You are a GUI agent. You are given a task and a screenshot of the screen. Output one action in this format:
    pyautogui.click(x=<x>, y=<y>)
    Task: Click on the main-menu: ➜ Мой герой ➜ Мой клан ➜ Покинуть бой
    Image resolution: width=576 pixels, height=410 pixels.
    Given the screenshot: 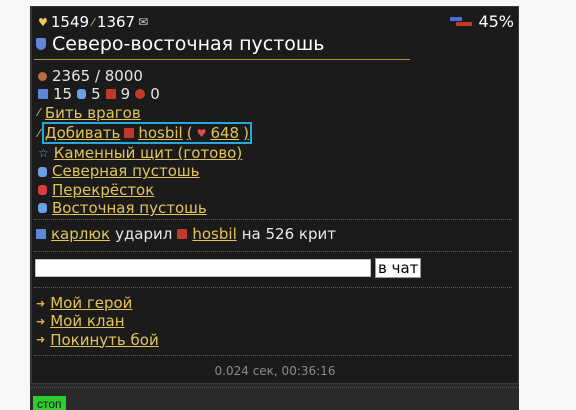 What is the action you would take?
    pyautogui.click(x=97, y=321)
    